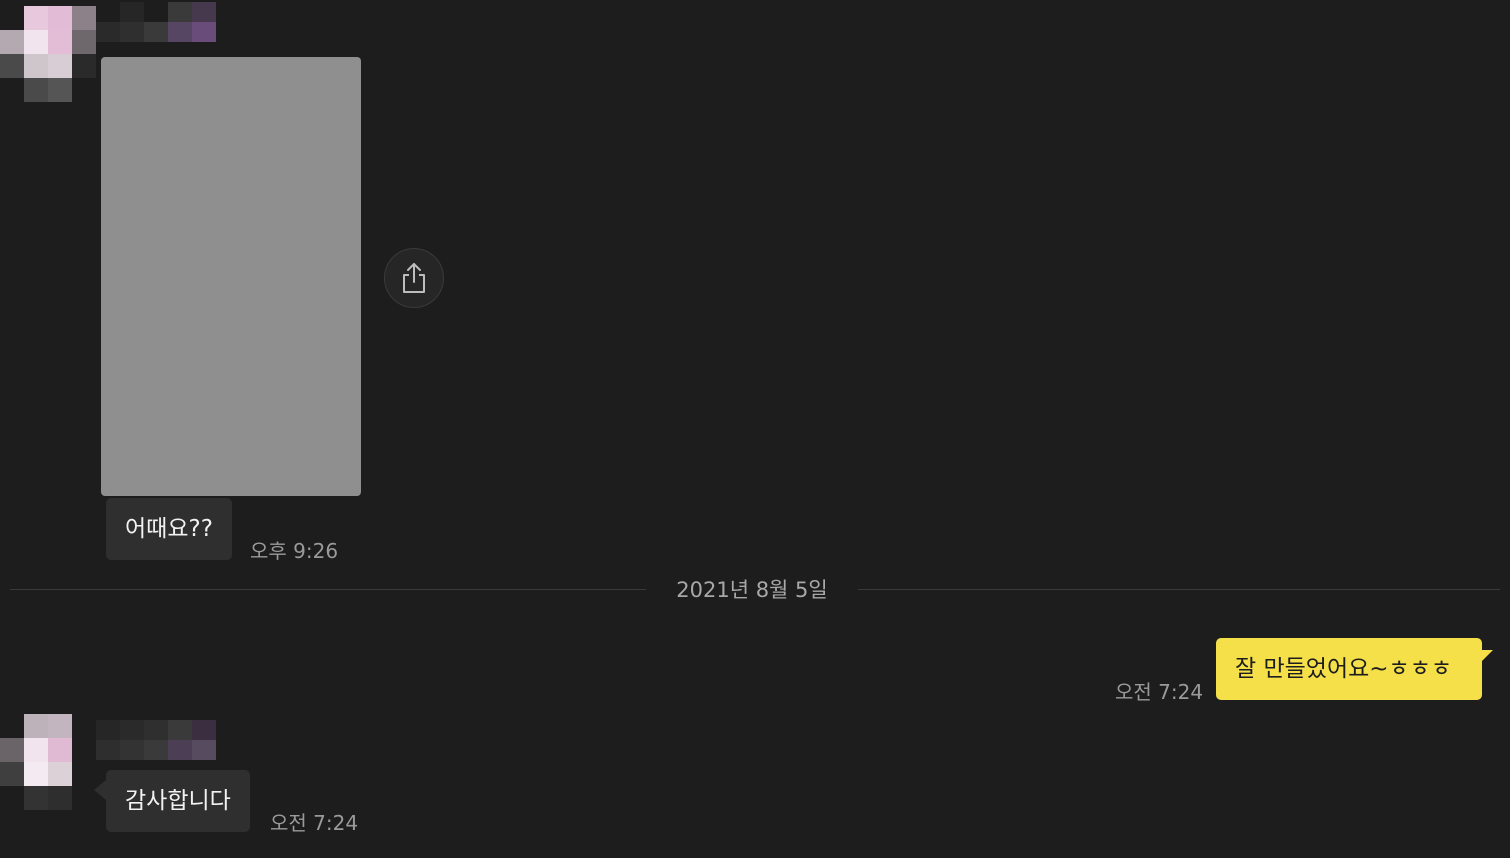 Image resolution: width=1510 pixels, height=858 pixels. I want to click on image-attachment, so click(231, 276).